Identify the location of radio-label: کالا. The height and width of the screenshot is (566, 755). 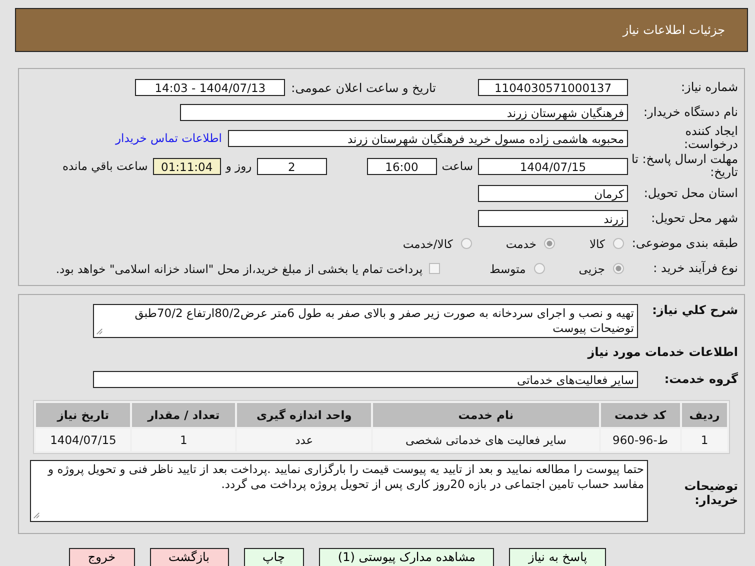
(597, 243).